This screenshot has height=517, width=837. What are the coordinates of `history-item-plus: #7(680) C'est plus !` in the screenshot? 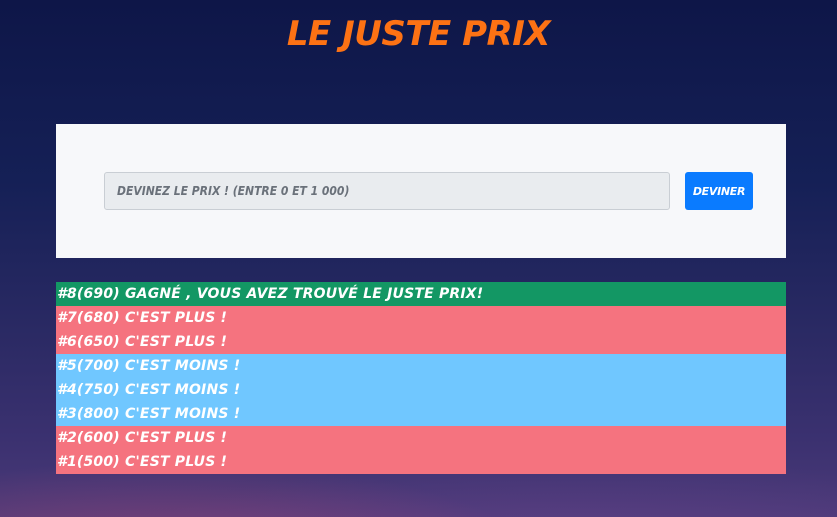 It's located at (421, 318).